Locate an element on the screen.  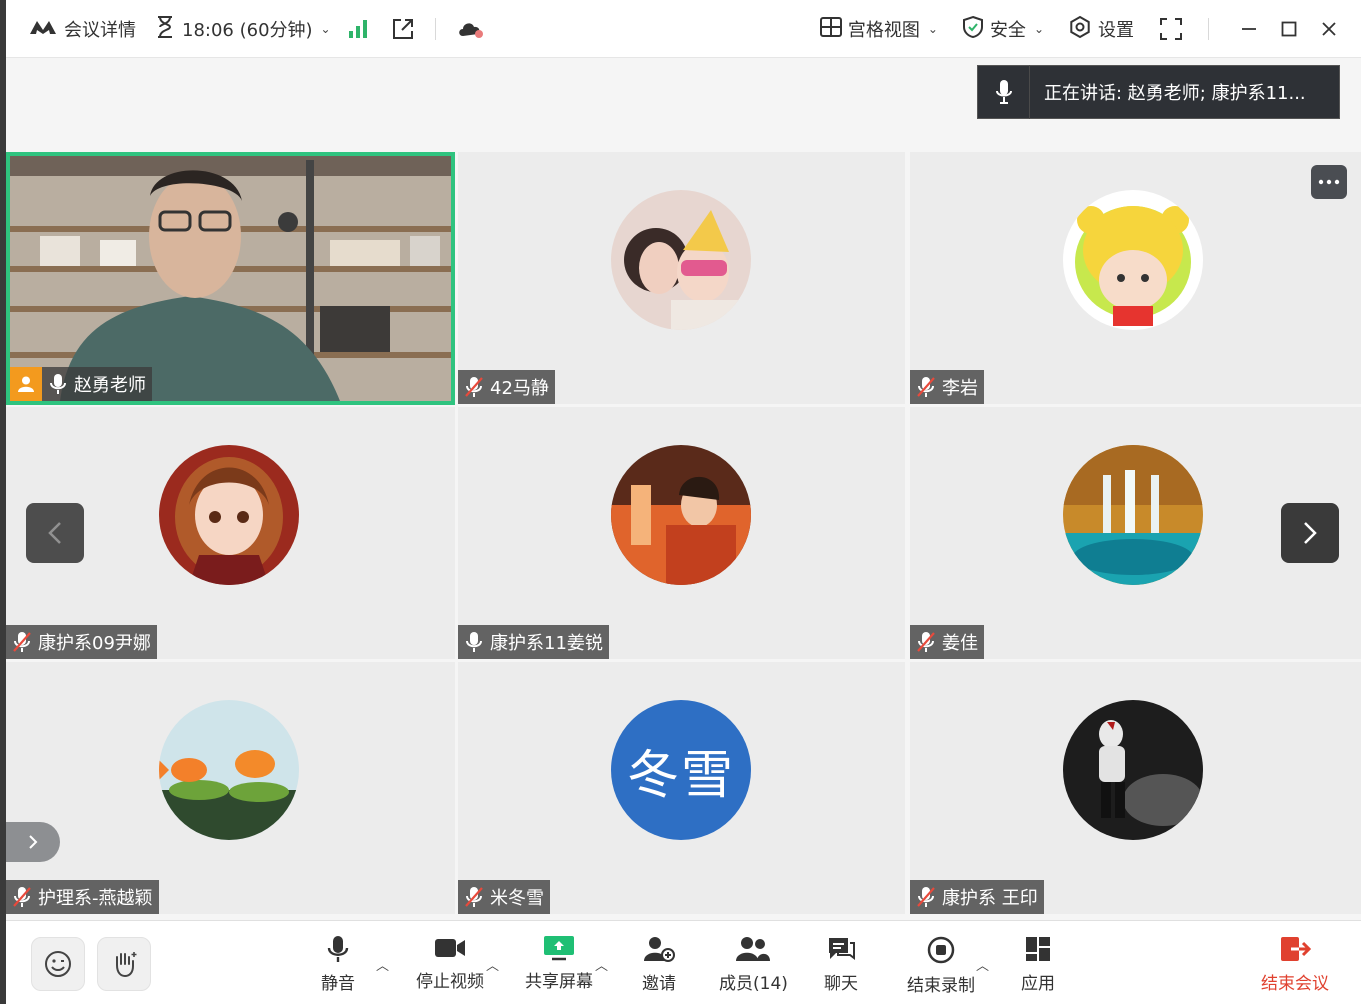
gear-icon is located at coordinates (1080, 29).